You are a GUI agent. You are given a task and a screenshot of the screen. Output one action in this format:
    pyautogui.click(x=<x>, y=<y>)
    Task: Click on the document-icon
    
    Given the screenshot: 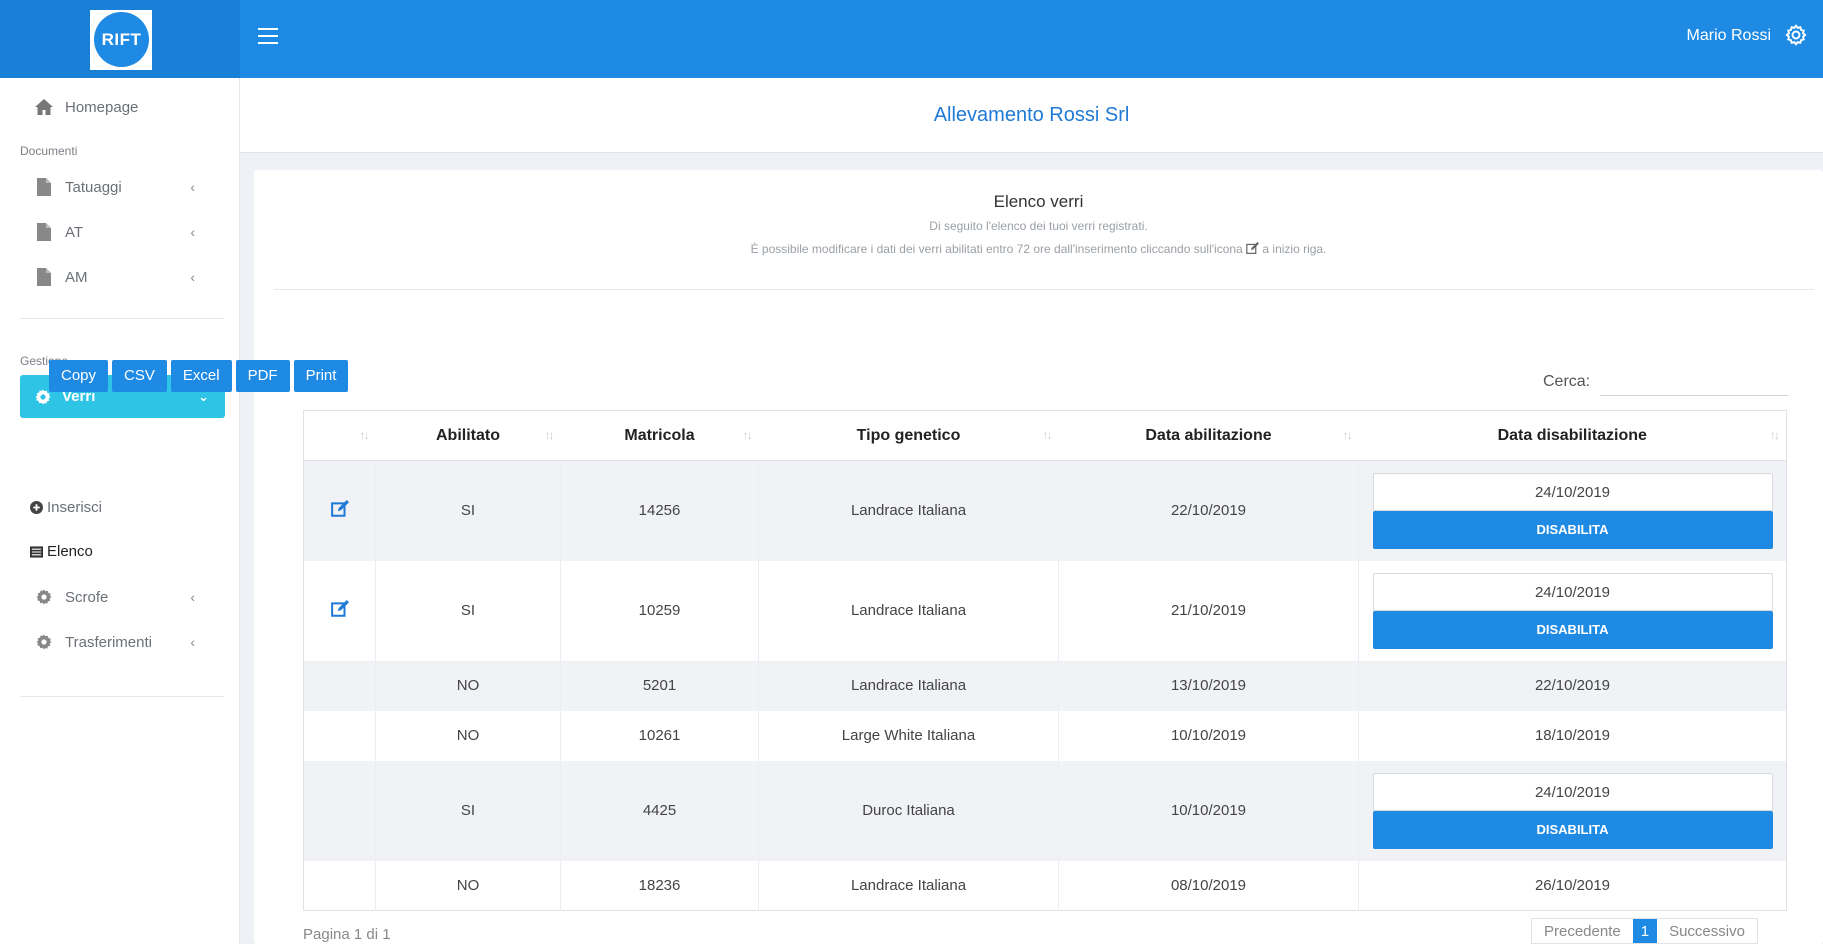 What is the action you would take?
    pyautogui.click(x=44, y=187)
    